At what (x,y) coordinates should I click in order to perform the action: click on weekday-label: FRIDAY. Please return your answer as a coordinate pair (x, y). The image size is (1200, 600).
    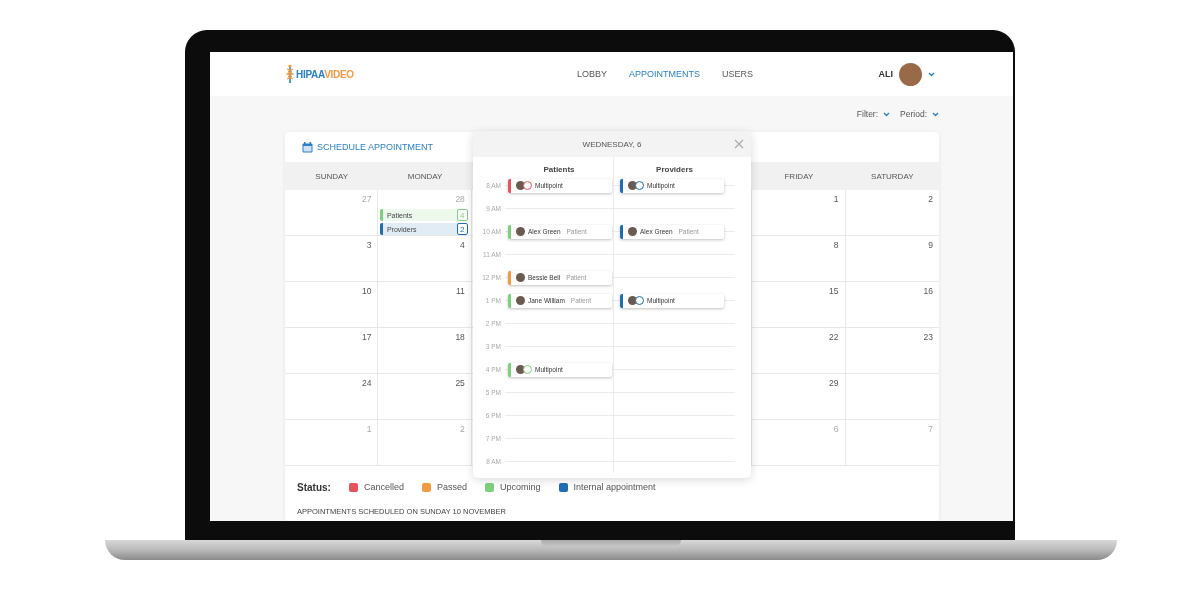
    Looking at the image, I should click on (799, 176).